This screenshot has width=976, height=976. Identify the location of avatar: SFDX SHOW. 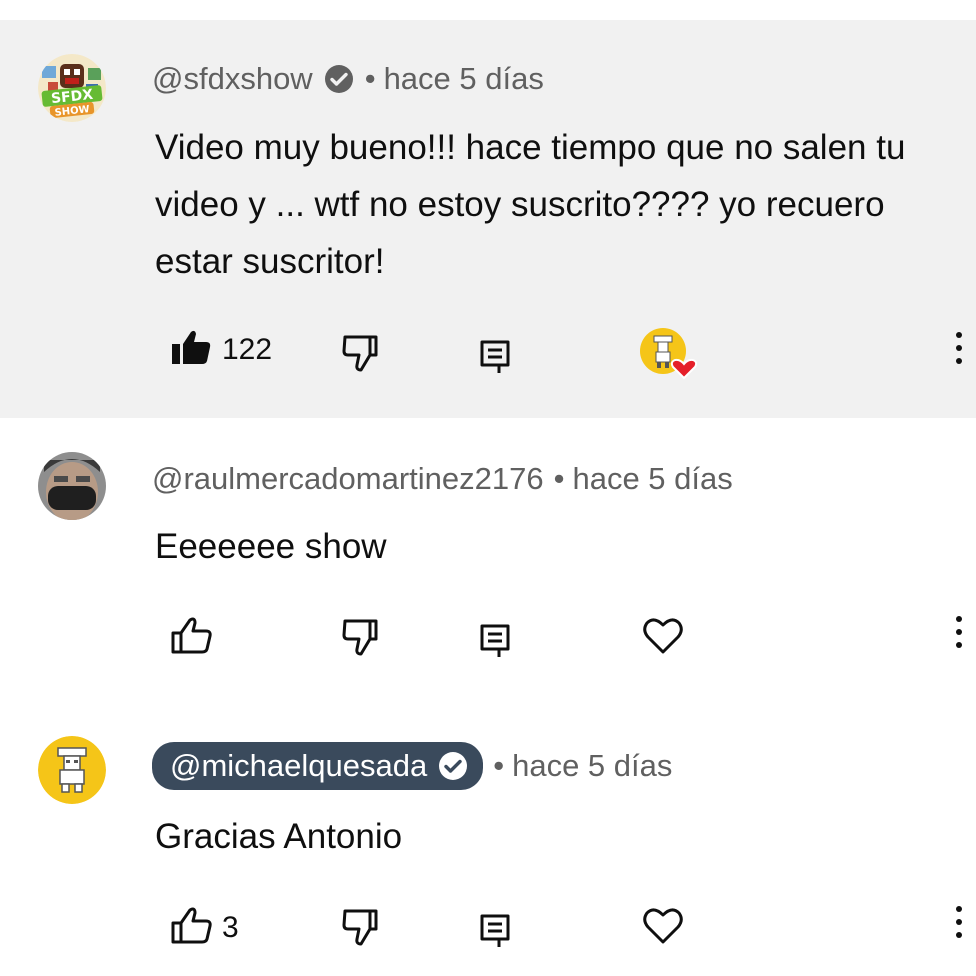
(72, 88).